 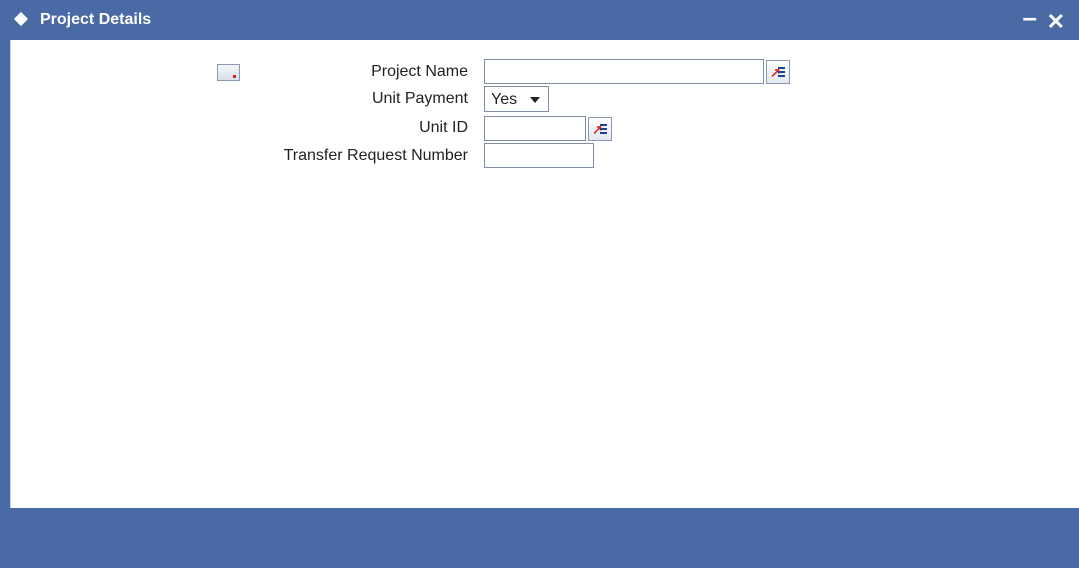 What do you see at coordinates (539, 538) in the screenshot?
I see `footer-bar` at bounding box center [539, 538].